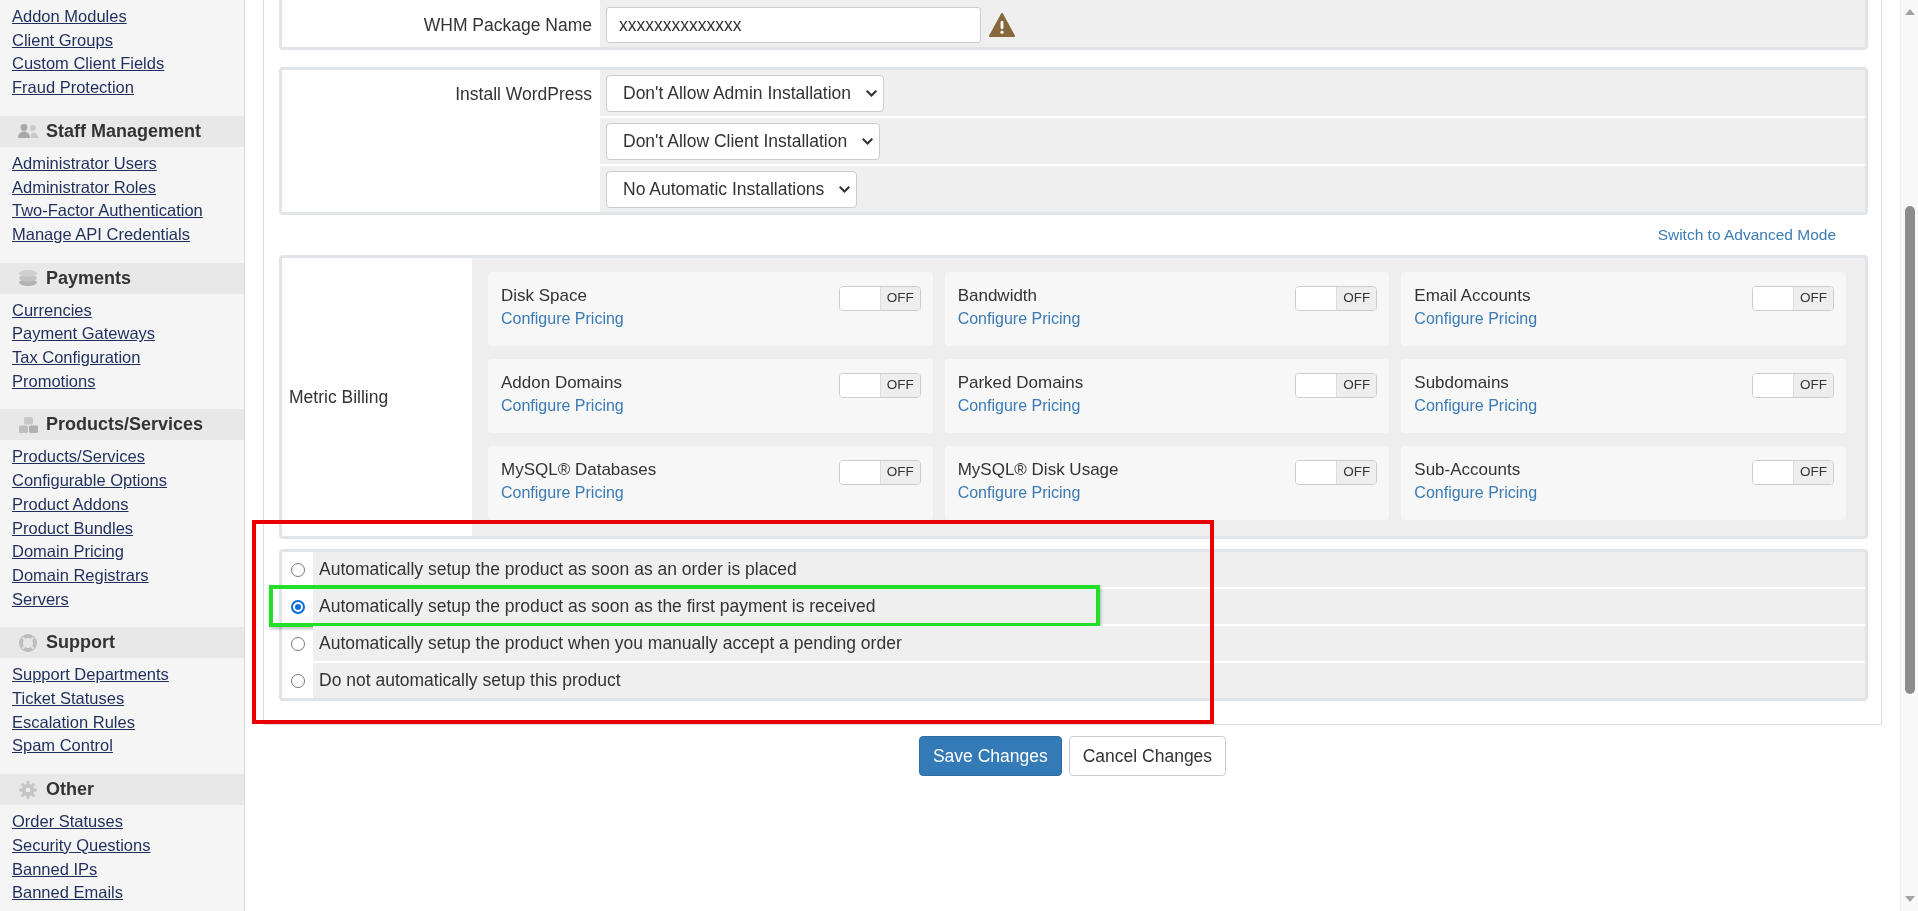 This screenshot has height=911, width=1918. What do you see at coordinates (544, 296) in the screenshot?
I see `metric-name: Disk Space` at bounding box center [544, 296].